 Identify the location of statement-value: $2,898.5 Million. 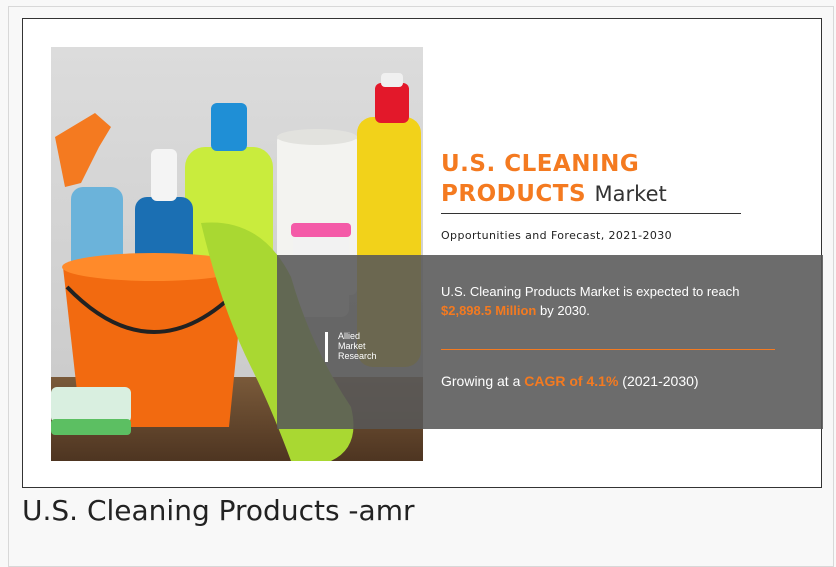
(489, 310).